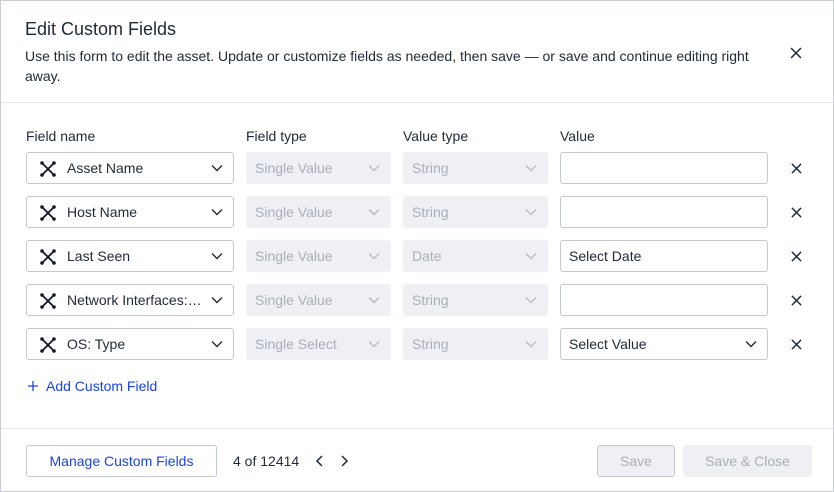  I want to click on manage-custom-fields-button: Manage Custom Fields, so click(121, 461).